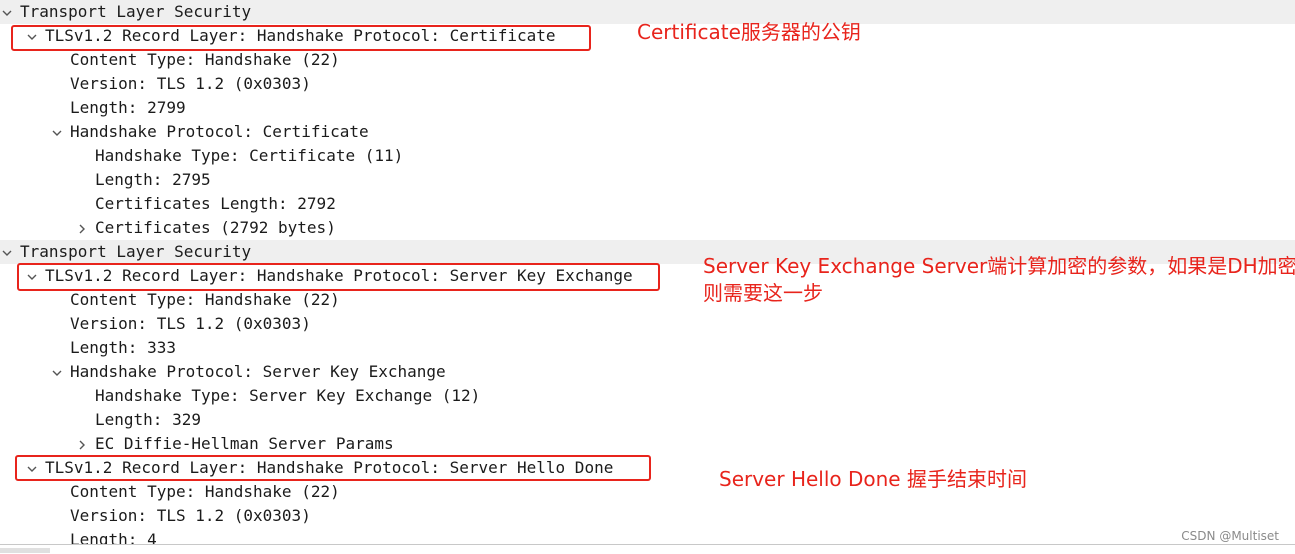 The width and height of the screenshot is (1295, 554). What do you see at coordinates (333, 468) in the screenshot?
I see `highlight-server-hello-done` at bounding box center [333, 468].